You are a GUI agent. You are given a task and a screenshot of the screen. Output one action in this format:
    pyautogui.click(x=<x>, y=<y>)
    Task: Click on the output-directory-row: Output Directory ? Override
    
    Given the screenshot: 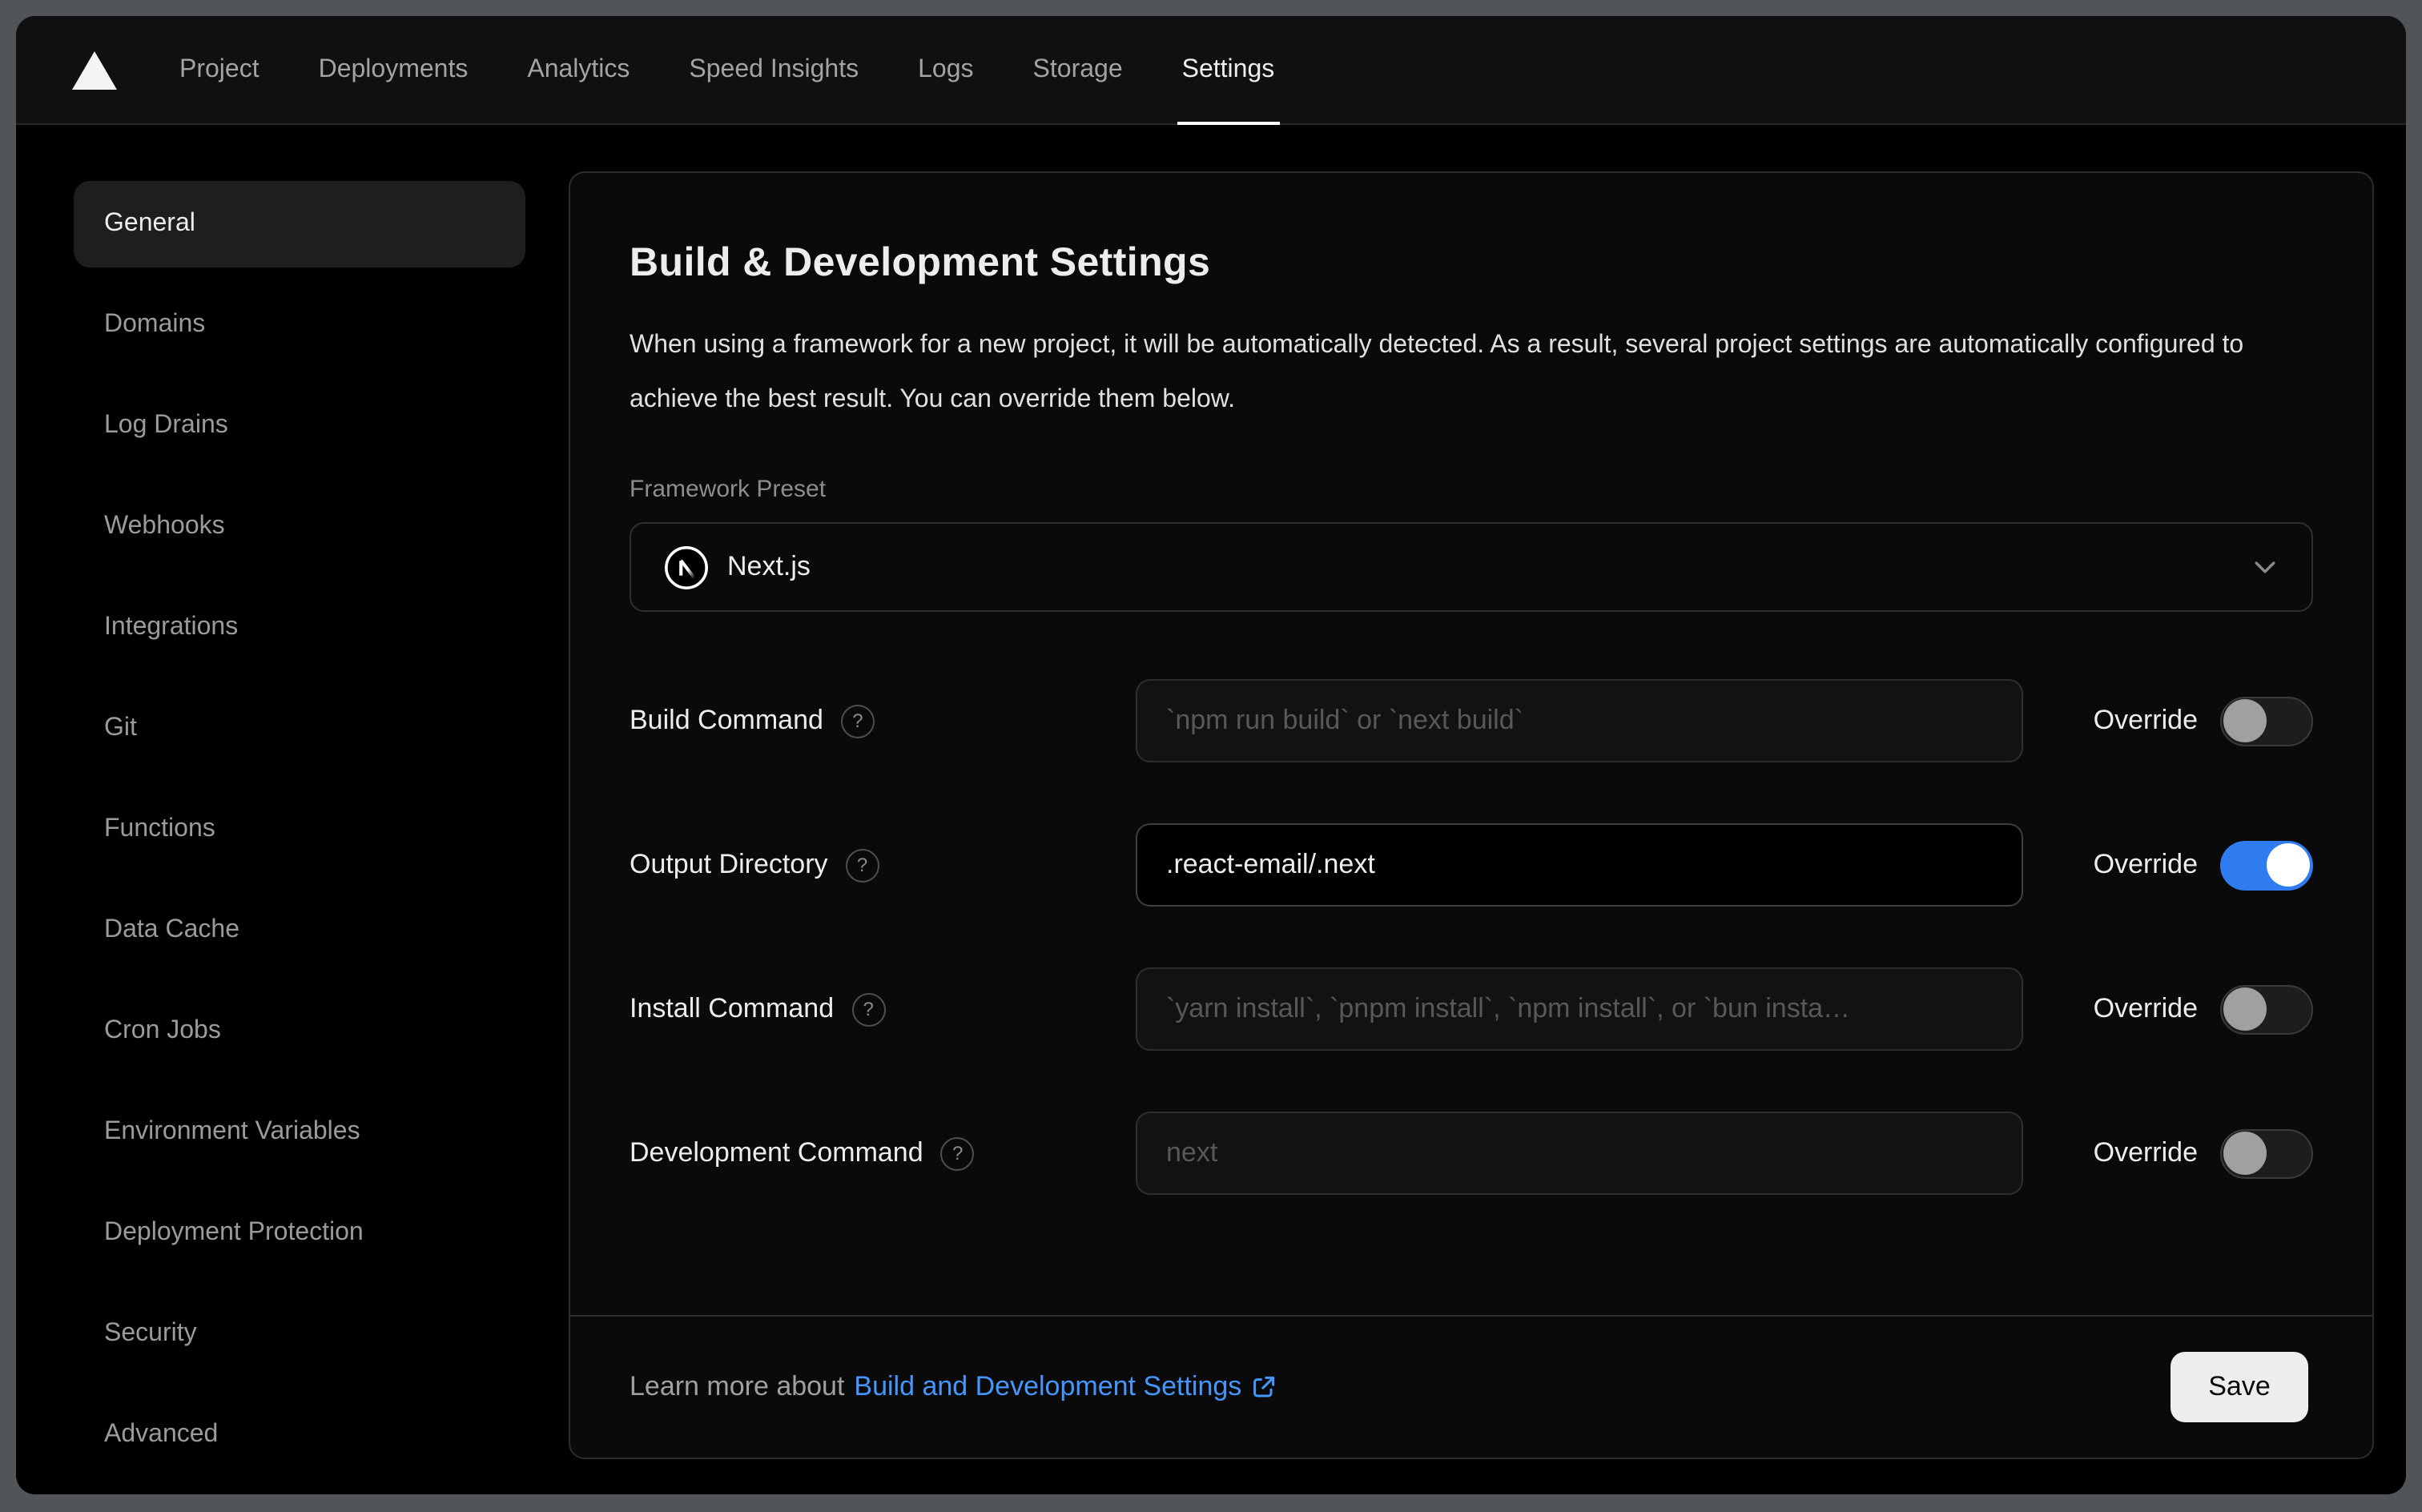 What is the action you would take?
    pyautogui.click(x=1471, y=865)
    